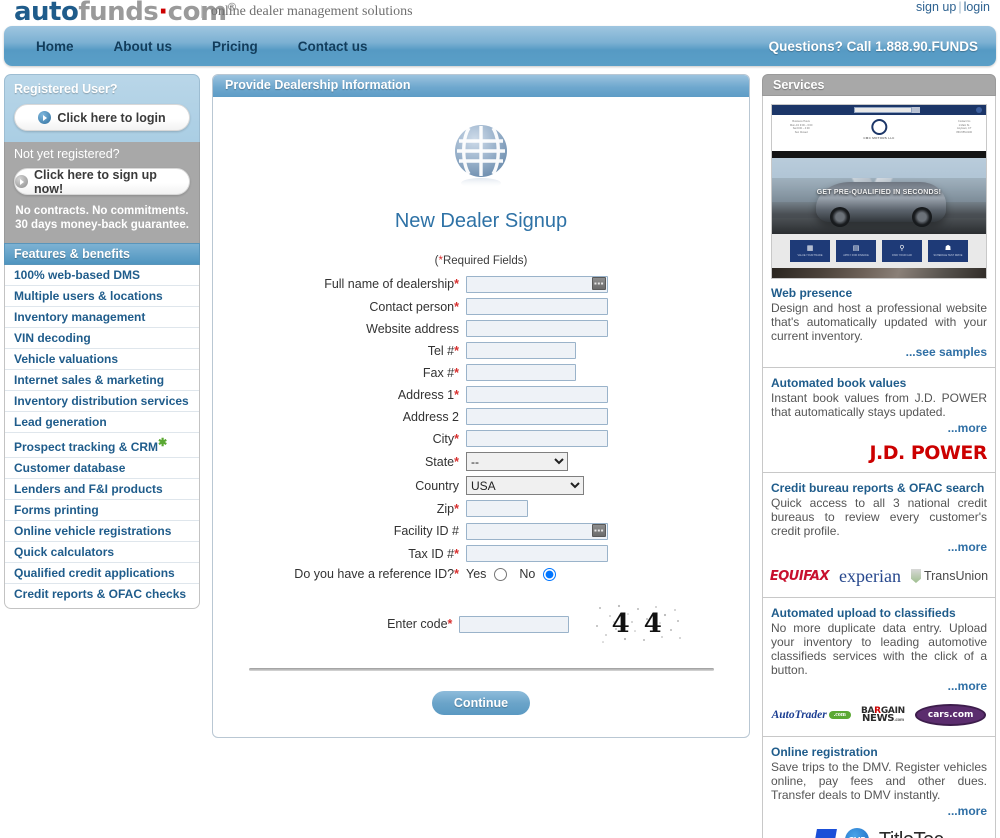  Describe the element at coordinates (879, 547) in the screenshot. I see `more-link-credit-bureau: ...more` at that location.